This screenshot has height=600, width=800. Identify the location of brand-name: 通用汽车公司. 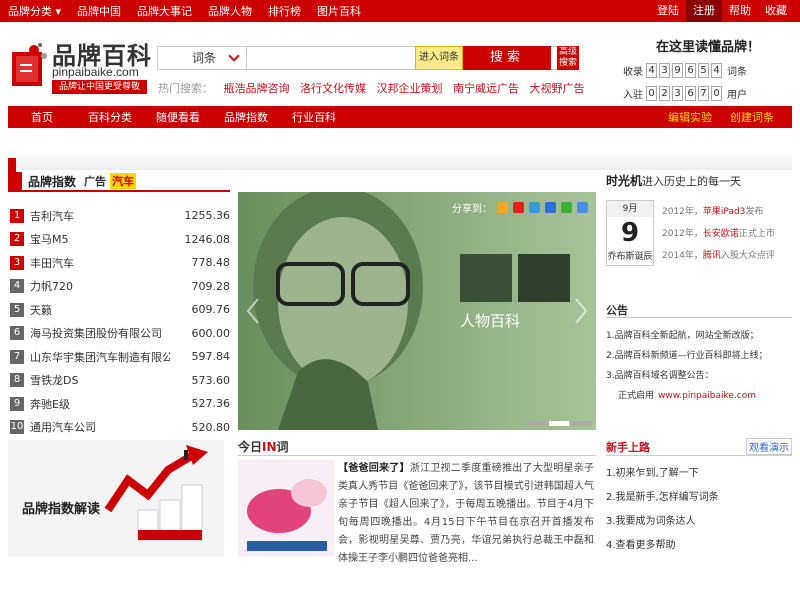
(100, 427).